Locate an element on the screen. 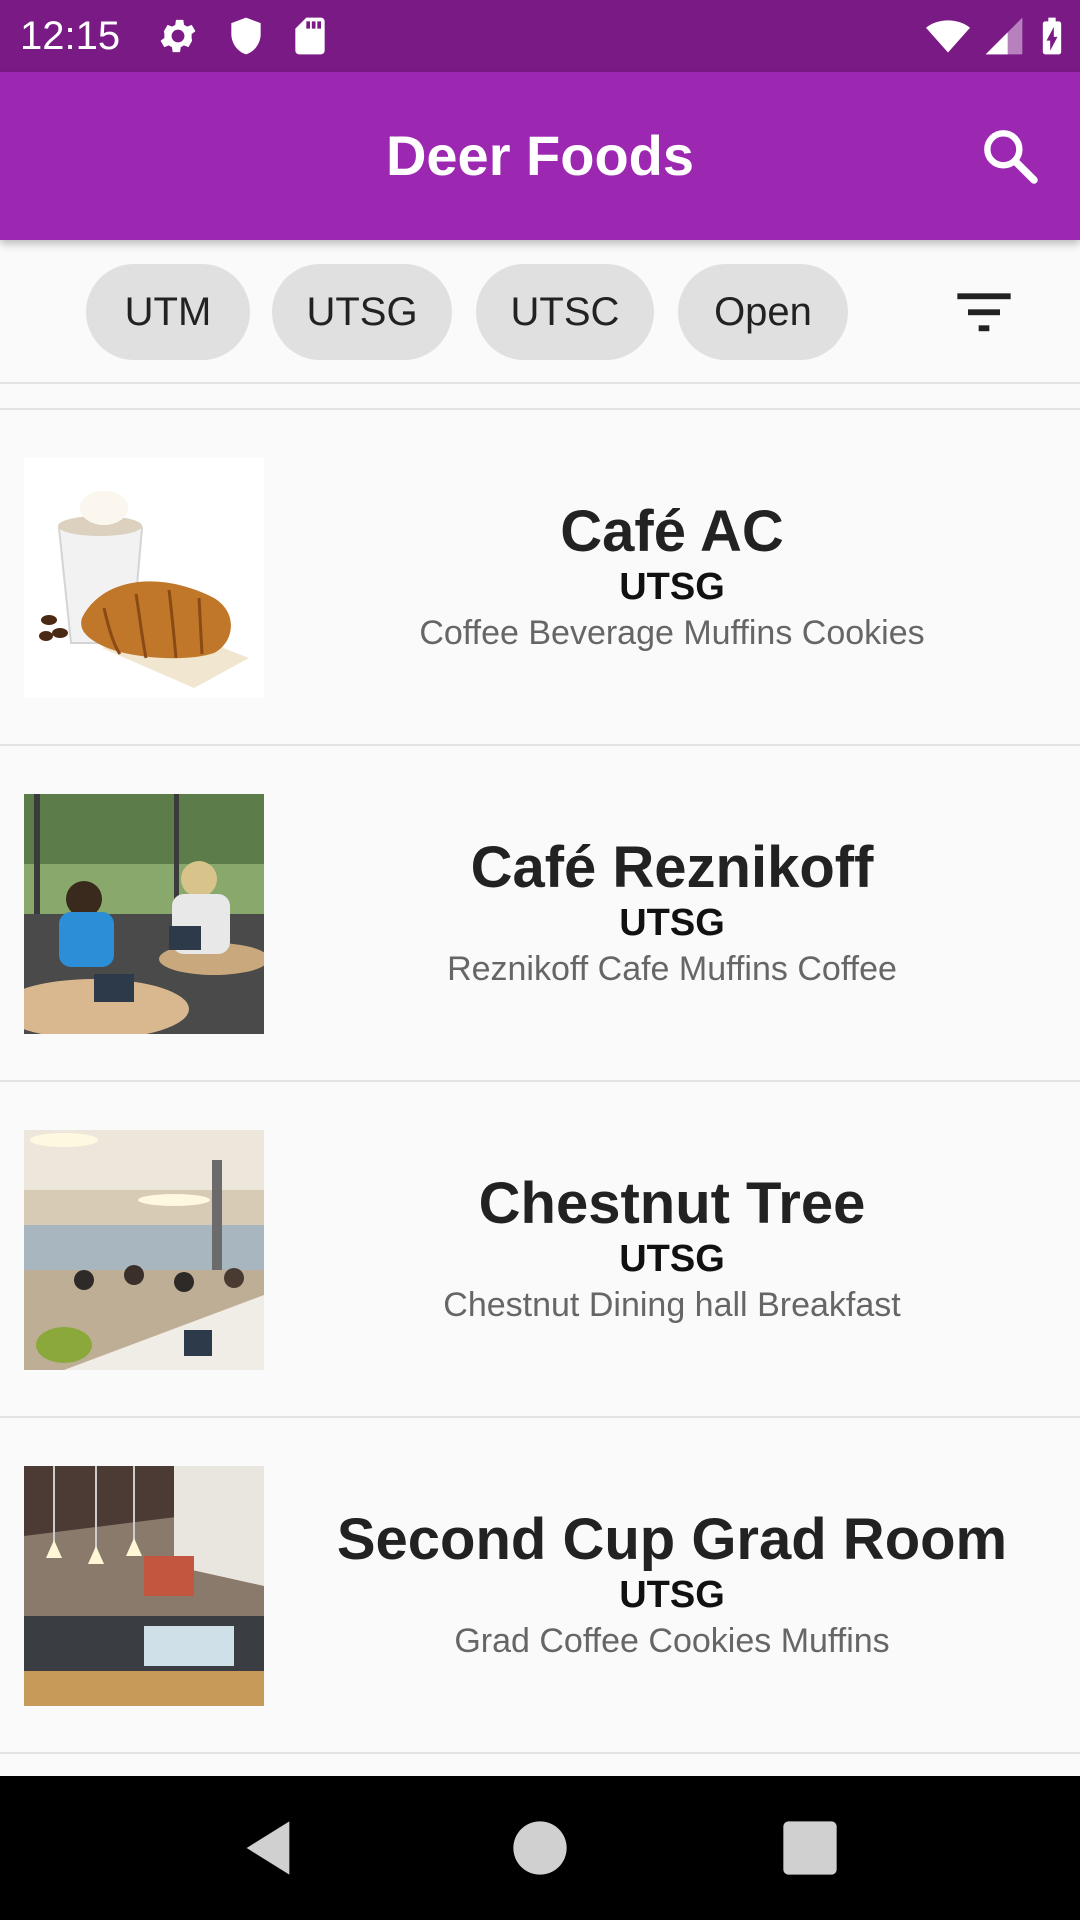 The image size is (1080, 1920). back-triangle-icon is located at coordinates (268, 1848).